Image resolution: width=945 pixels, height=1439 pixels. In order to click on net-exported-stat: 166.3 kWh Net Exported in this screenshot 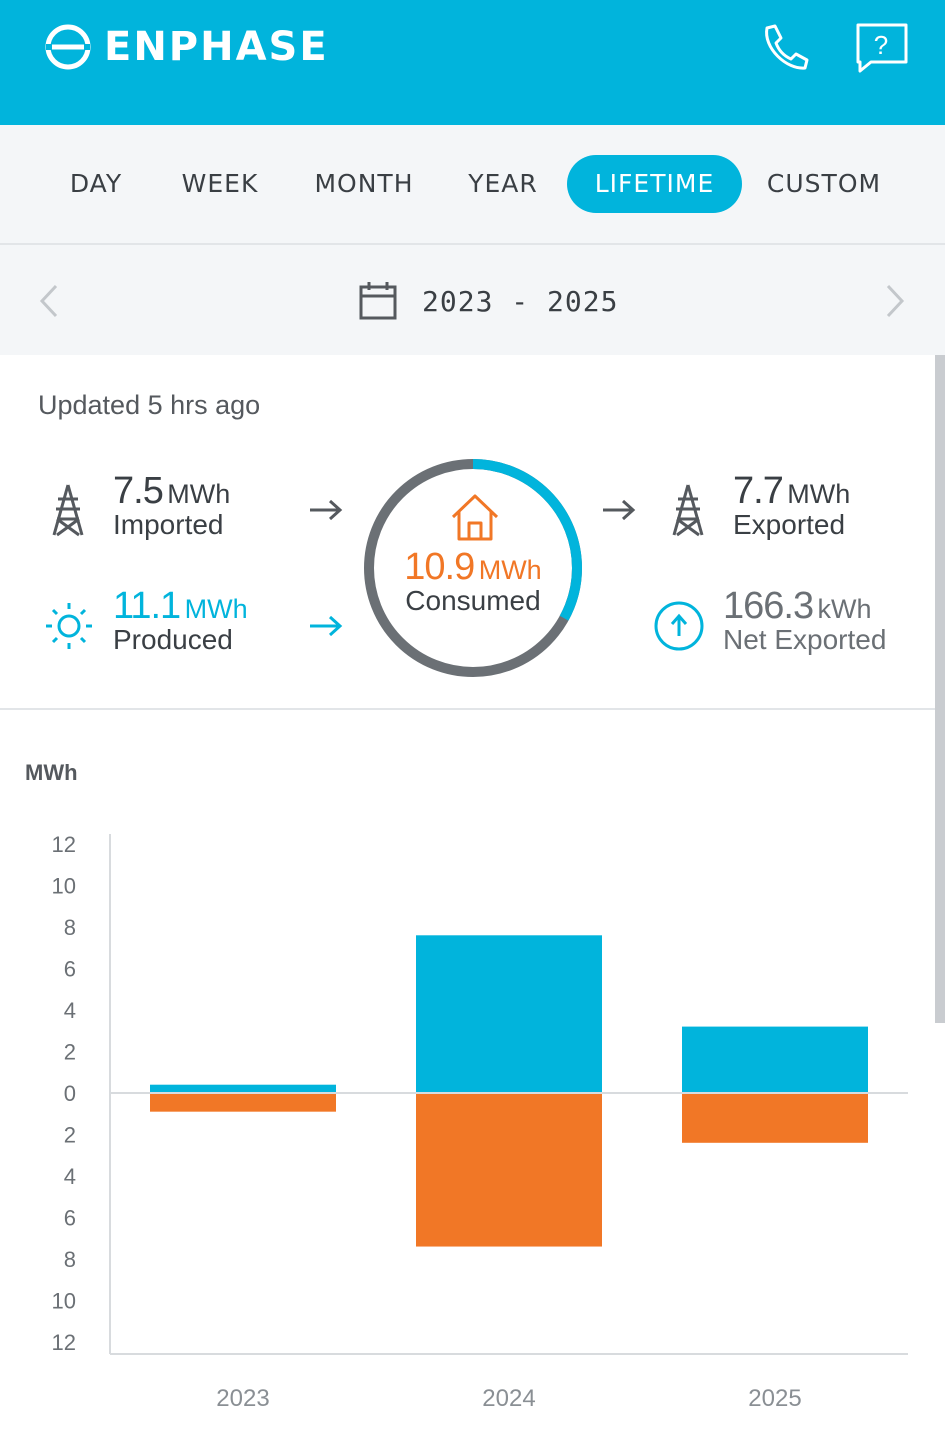, I will do `click(804, 620)`.